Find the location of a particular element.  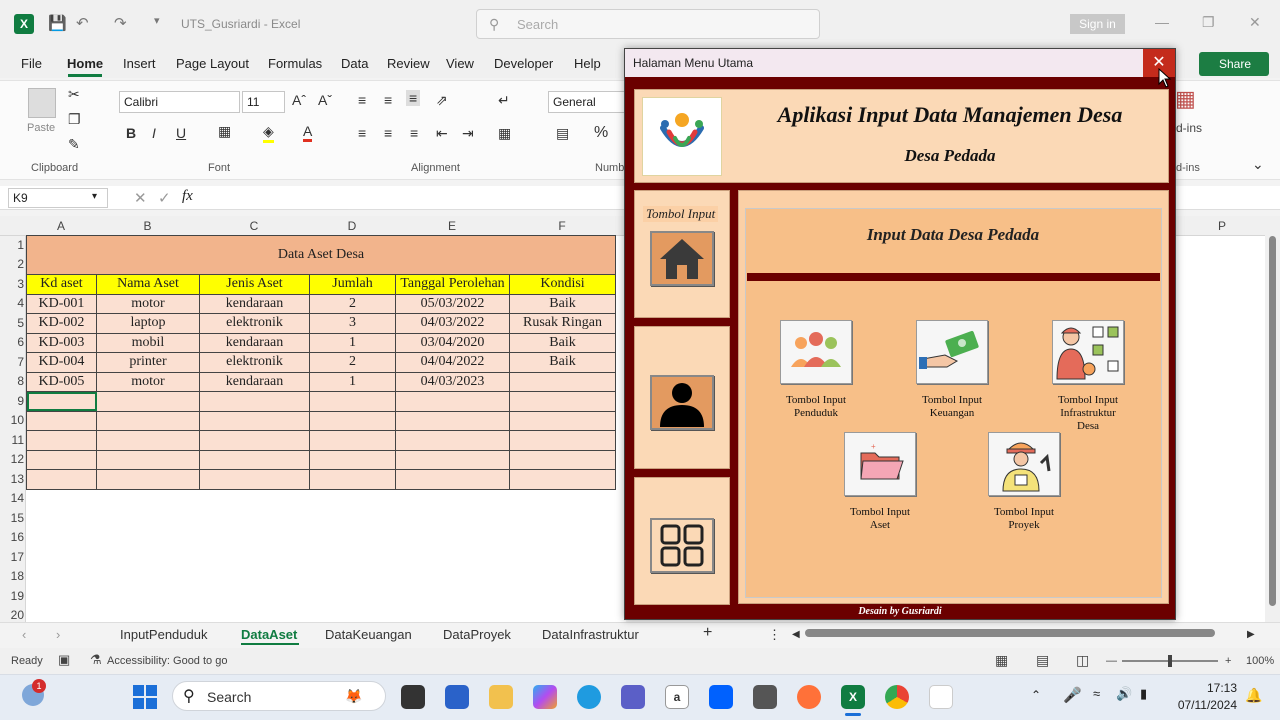

percent-icon: % is located at coordinates (601, 133).